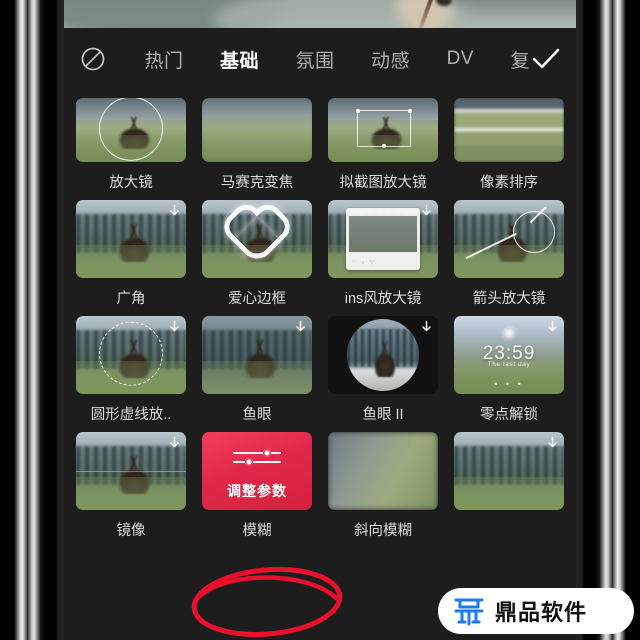  What do you see at coordinates (509, 355) in the screenshot?
I see `effect-thumbnail: 23:59 The last day • • •` at bounding box center [509, 355].